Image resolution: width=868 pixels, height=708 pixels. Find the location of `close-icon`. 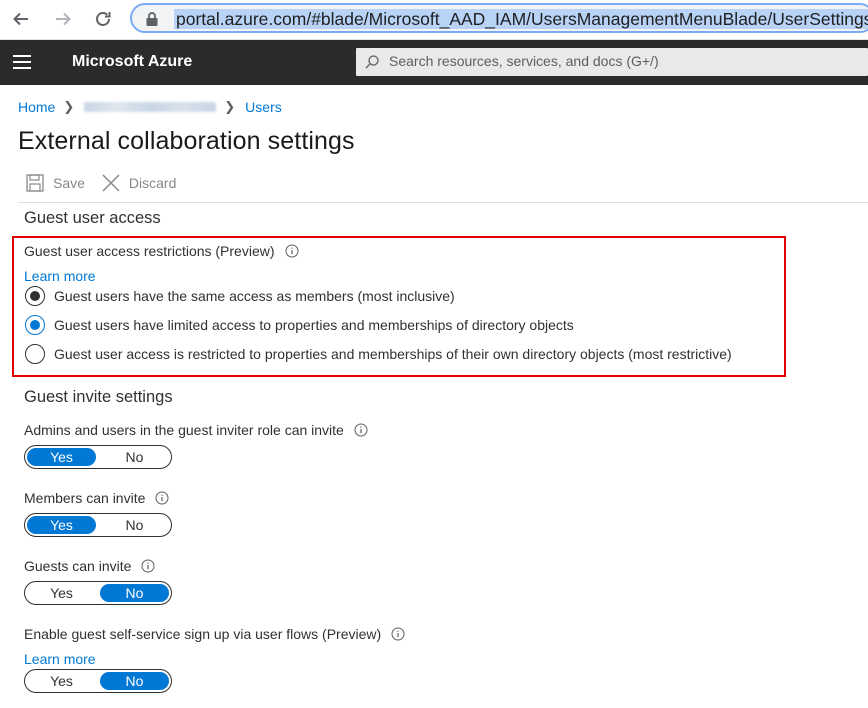

close-icon is located at coordinates (111, 183).